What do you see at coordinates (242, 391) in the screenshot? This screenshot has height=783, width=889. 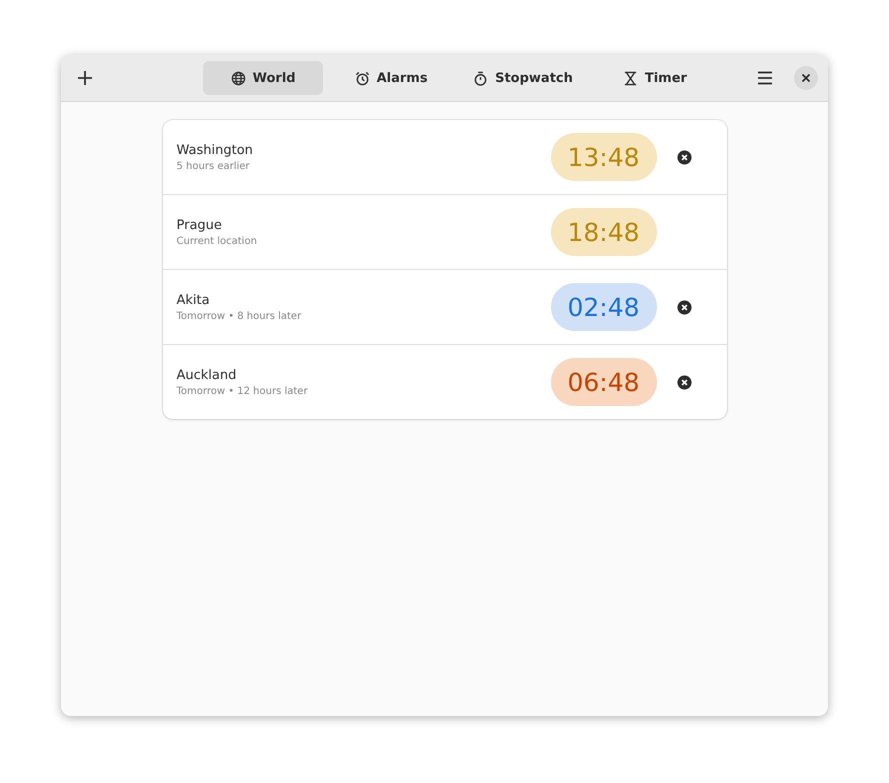 I see `time-offset: Tomorrow • 12 hours later` at bounding box center [242, 391].